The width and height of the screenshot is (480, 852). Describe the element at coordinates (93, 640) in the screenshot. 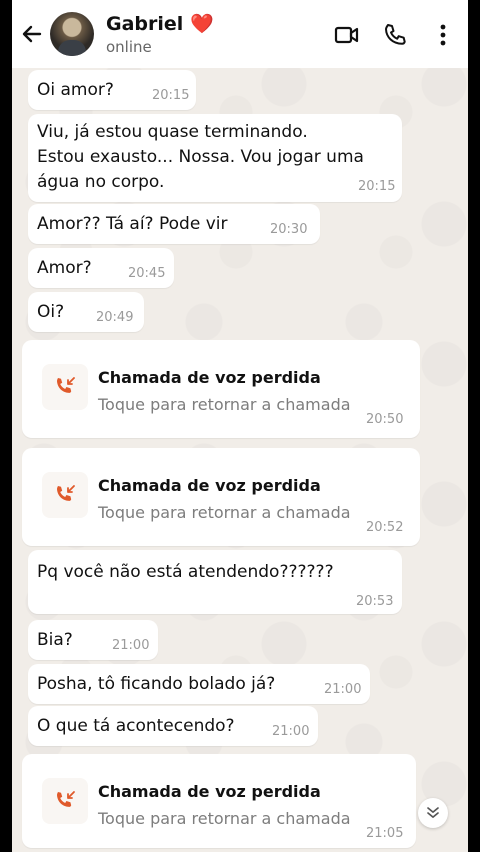

I see `message-bubble: Bia? 21:00` at that location.